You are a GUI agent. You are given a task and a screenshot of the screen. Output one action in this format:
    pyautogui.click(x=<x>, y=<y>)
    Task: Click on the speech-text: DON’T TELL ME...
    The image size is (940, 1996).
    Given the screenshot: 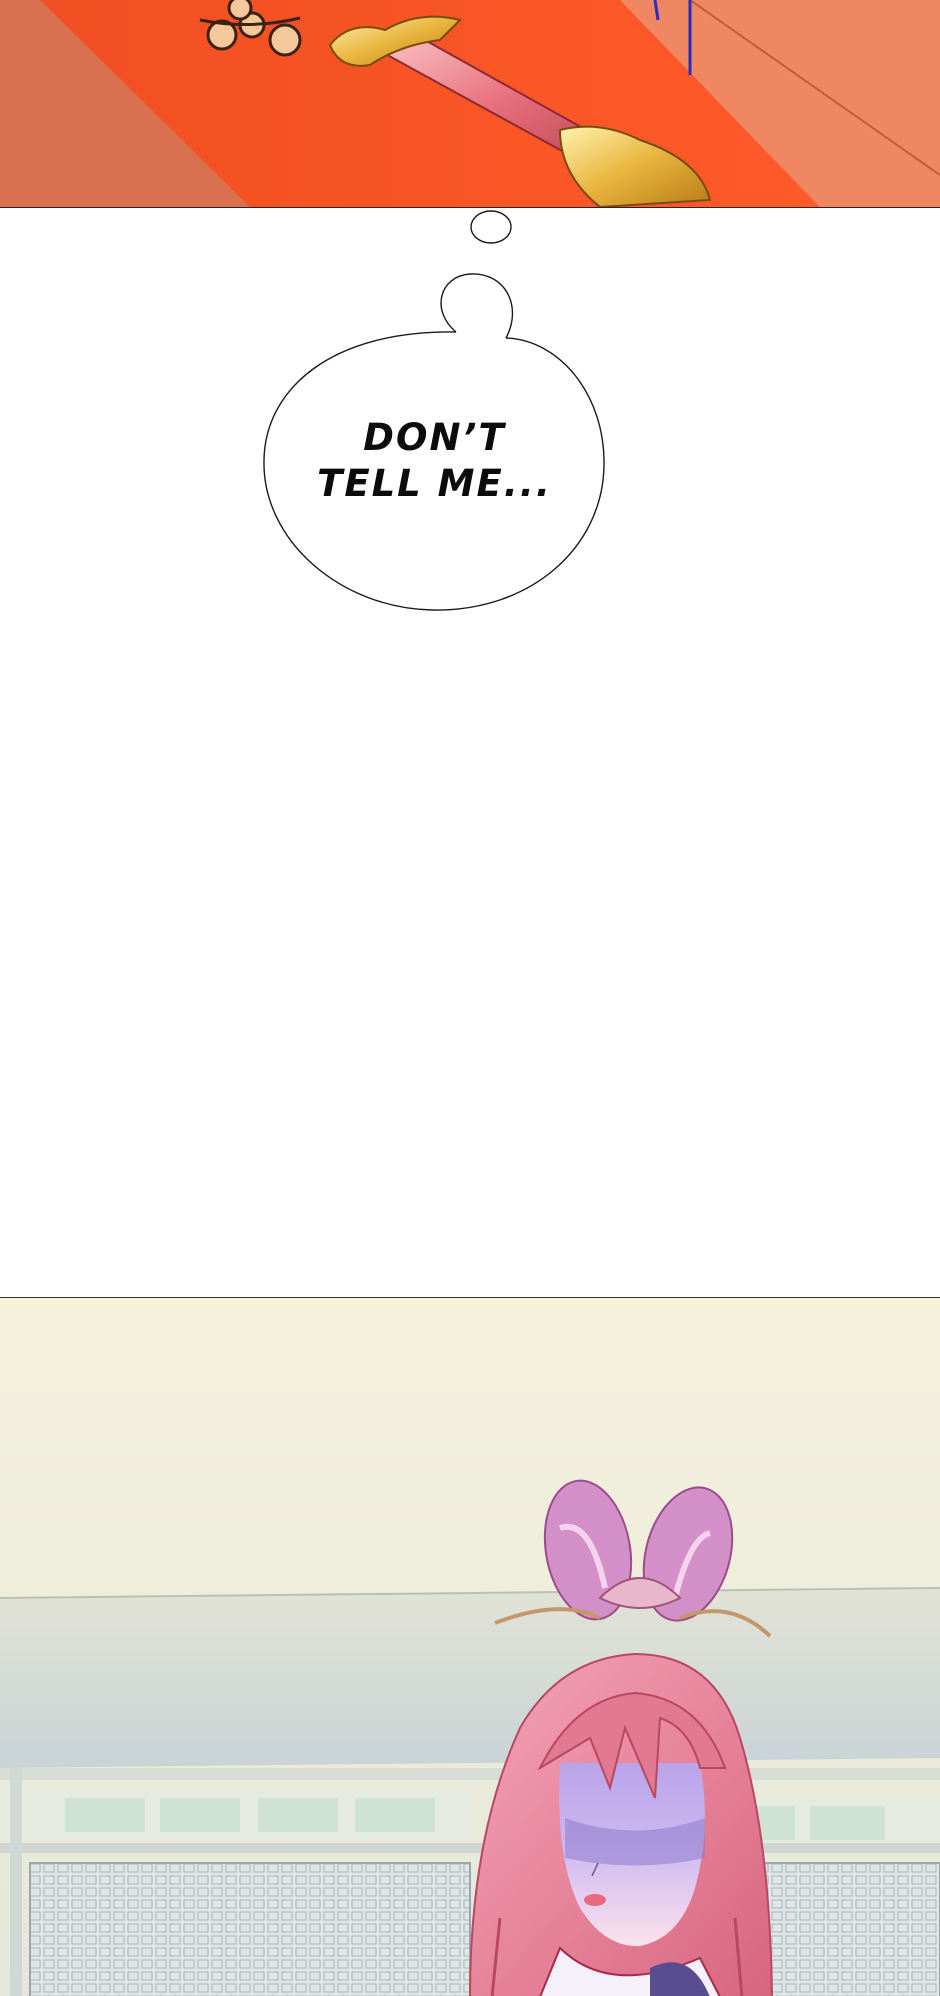 What is the action you would take?
    pyautogui.click(x=434, y=461)
    